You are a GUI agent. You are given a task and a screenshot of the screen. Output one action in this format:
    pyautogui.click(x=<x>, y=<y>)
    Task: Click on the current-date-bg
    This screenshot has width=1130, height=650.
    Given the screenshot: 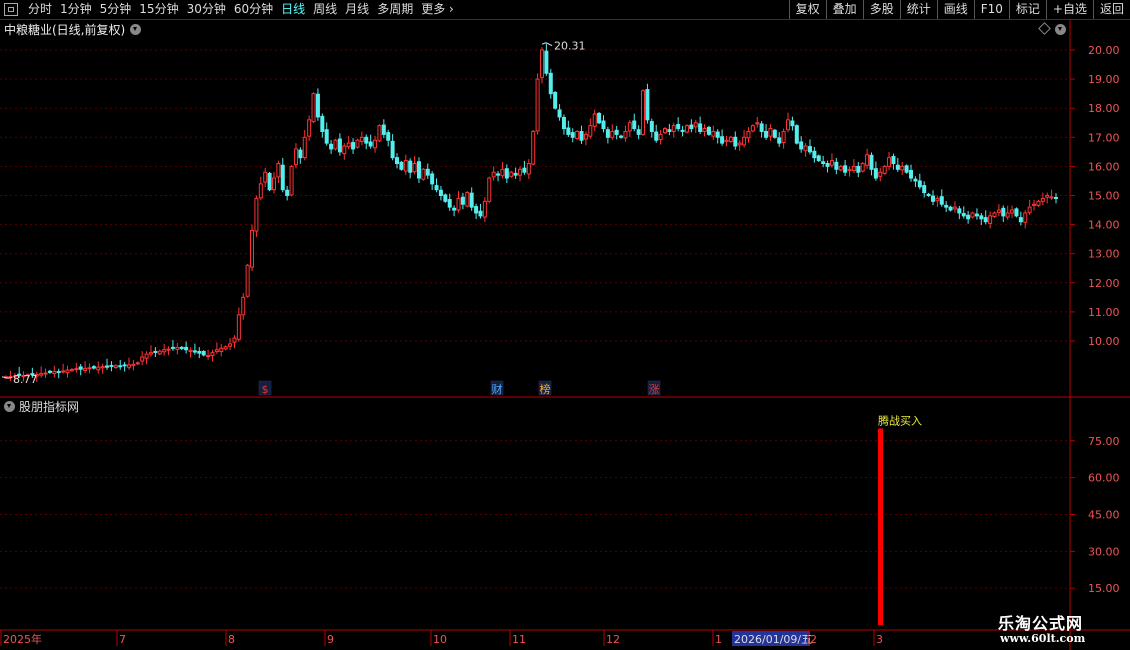 What is the action you would take?
    pyautogui.click(x=771, y=638)
    